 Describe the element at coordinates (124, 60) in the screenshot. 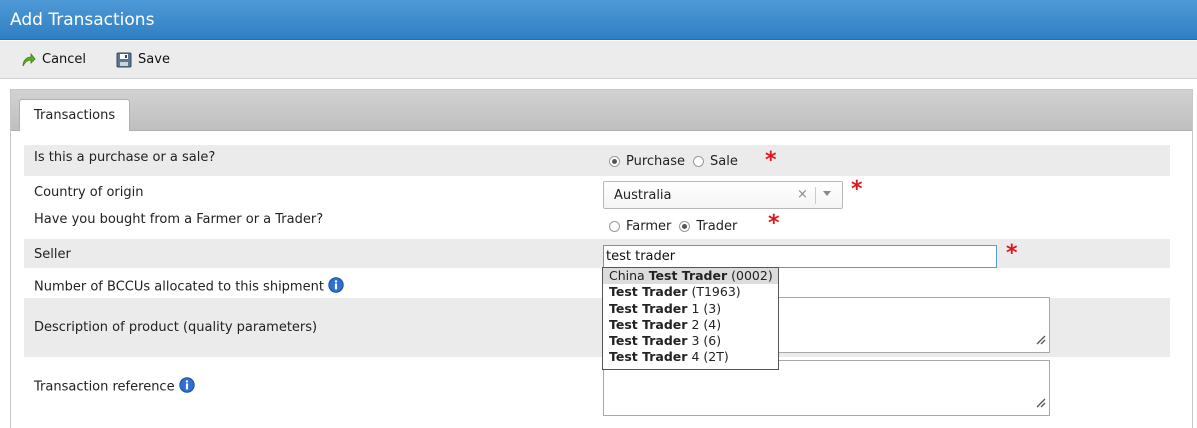

I see `floppy-disk-icon` at that location.